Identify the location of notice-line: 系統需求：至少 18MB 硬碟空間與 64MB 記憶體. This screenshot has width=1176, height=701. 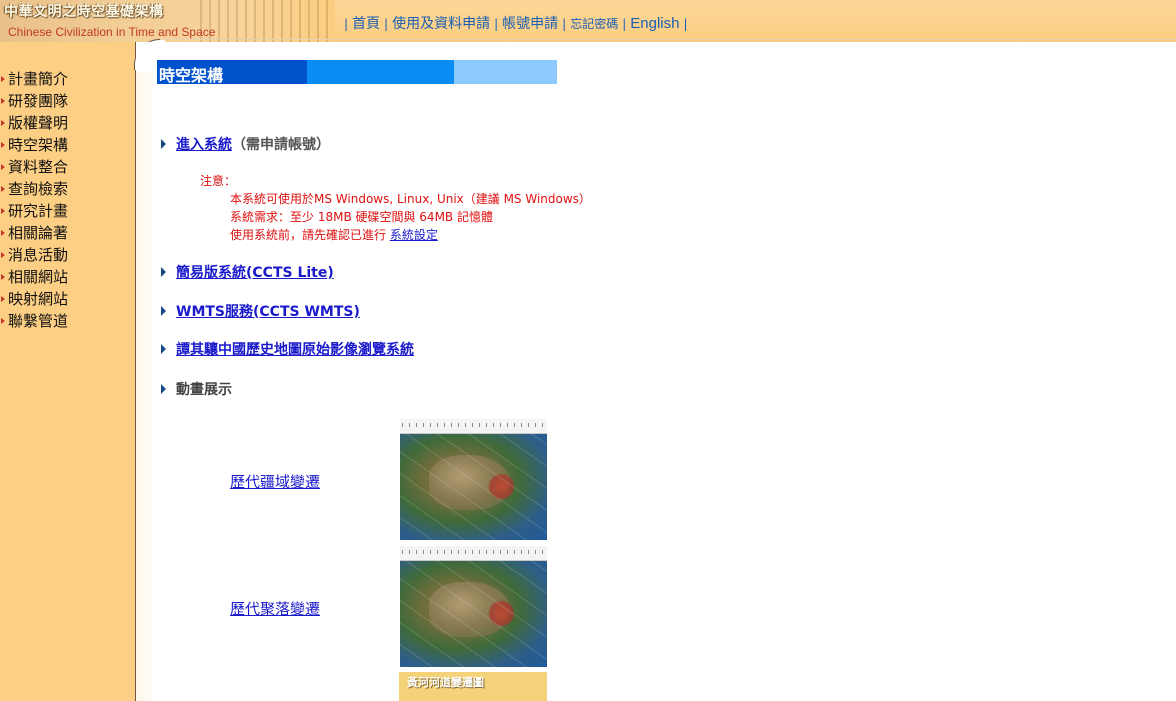
(361, 217).